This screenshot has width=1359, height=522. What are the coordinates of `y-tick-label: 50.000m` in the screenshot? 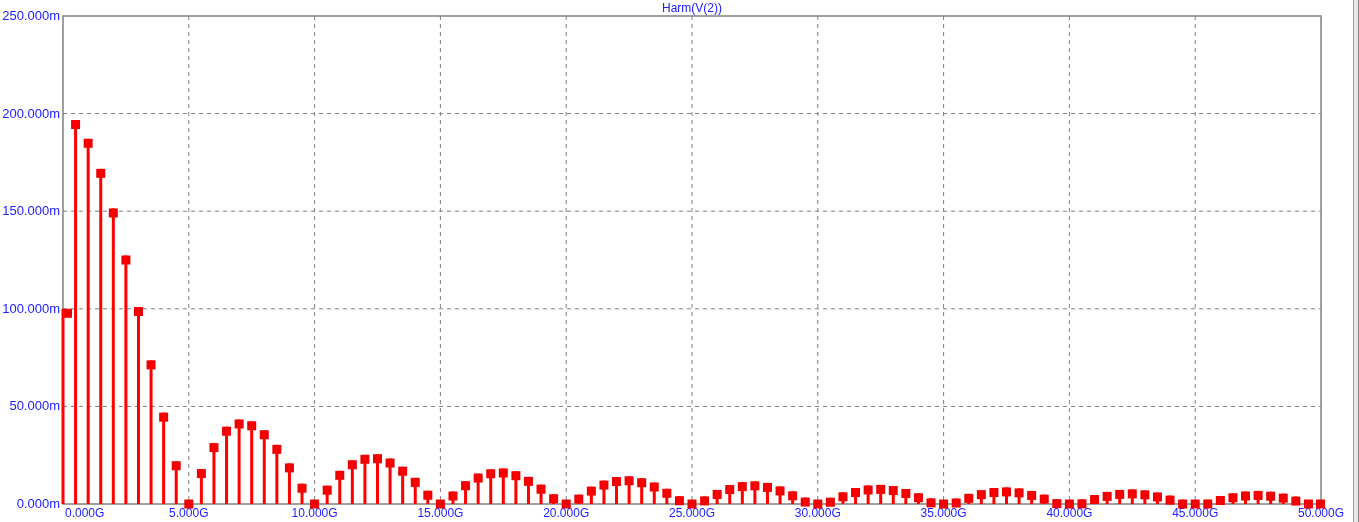 It's located at (34, 406).